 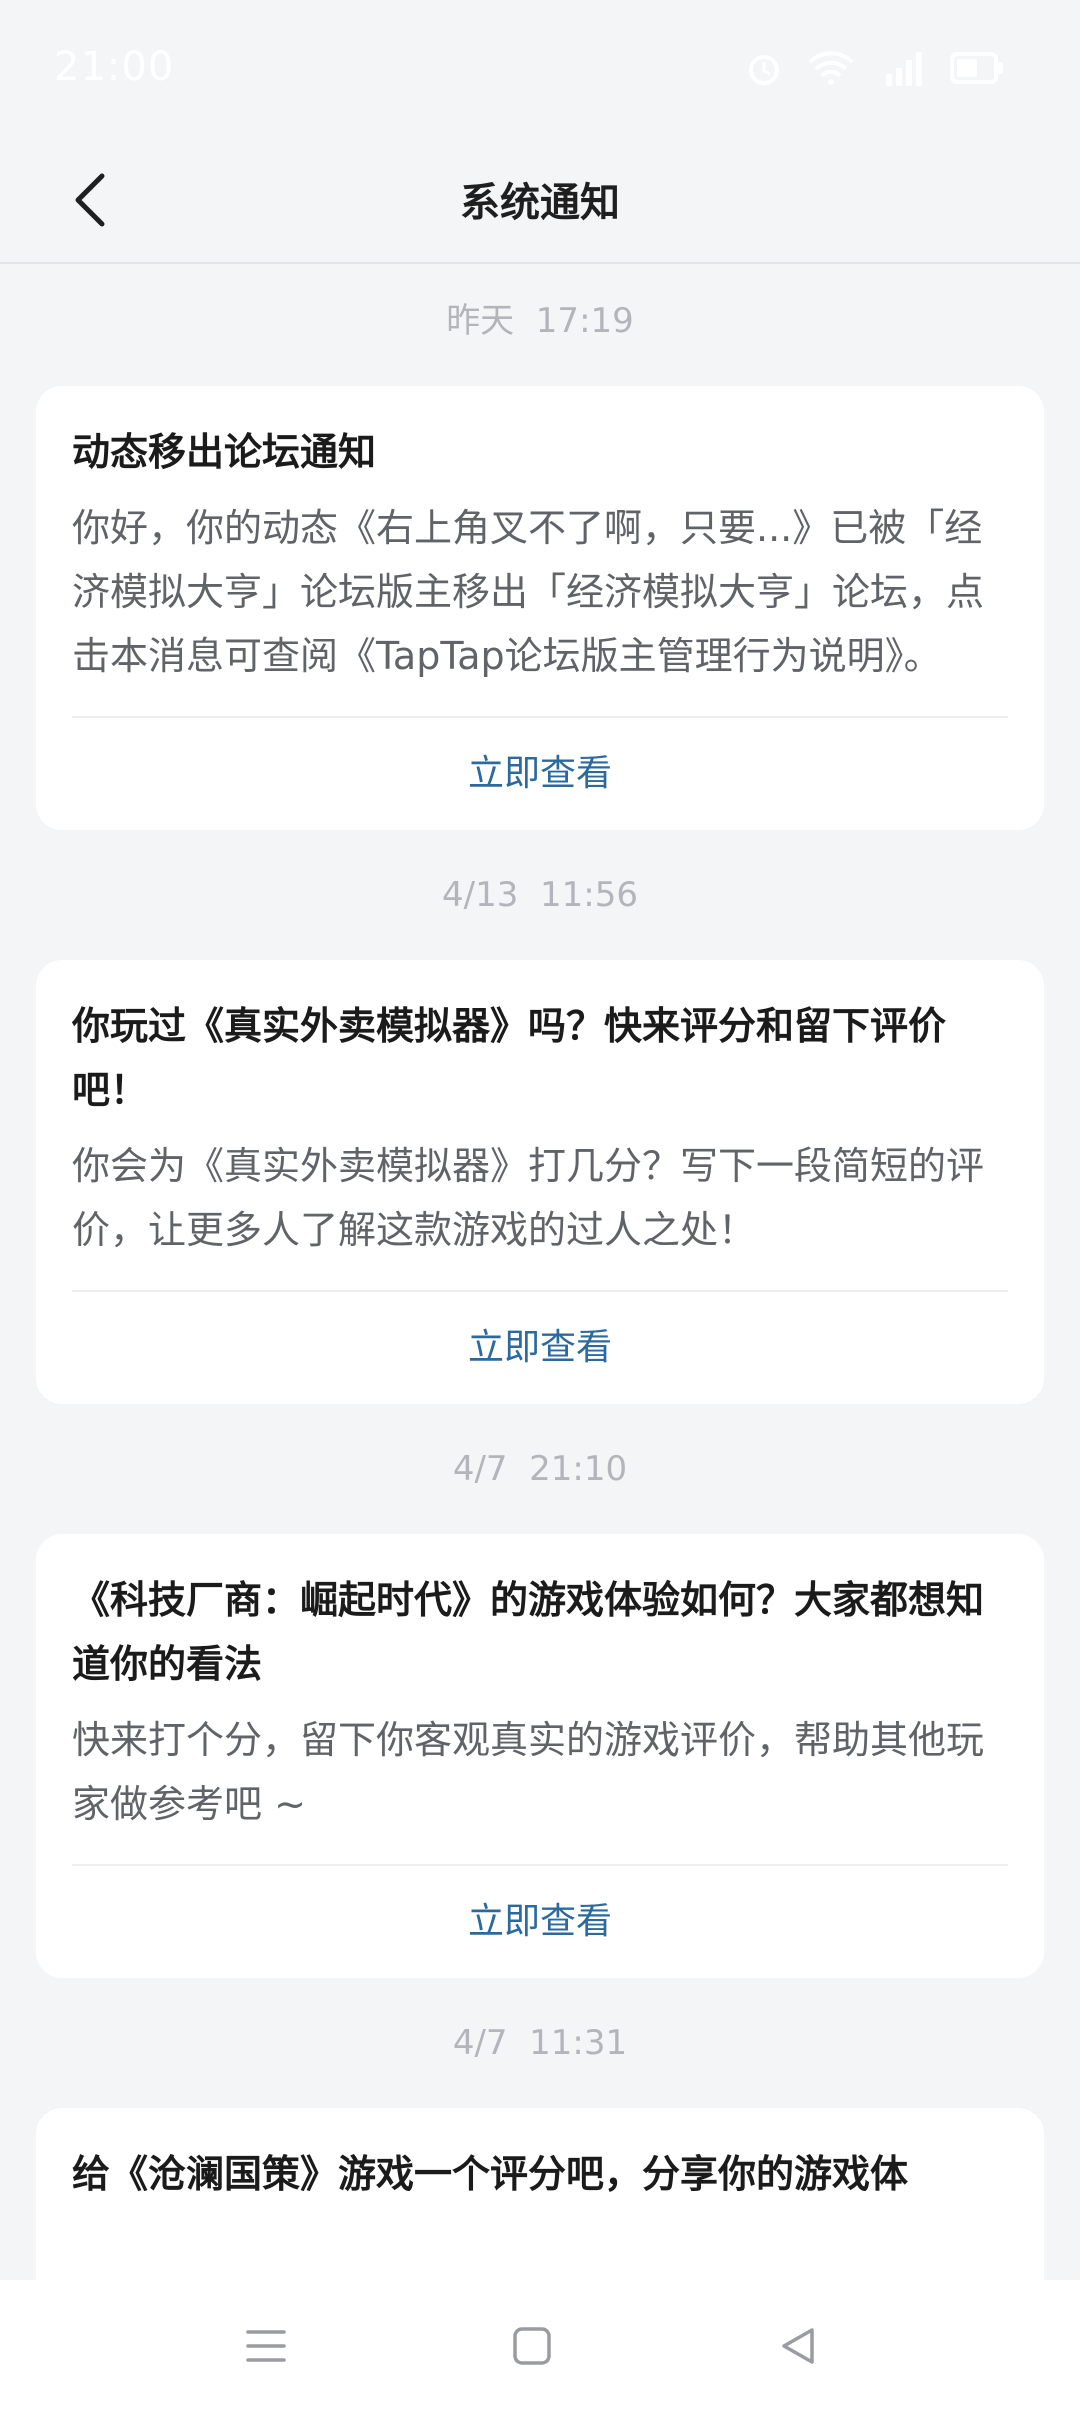 What do you see at coordinates (831, 70) in the screenshot?
I see `wifi-icon` at bounding box center [831, 70].